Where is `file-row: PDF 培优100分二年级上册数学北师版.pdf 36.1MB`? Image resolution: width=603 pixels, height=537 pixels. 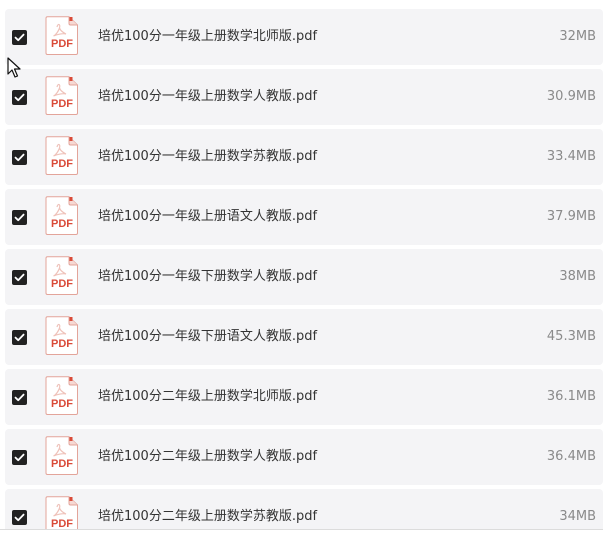
file-row: PDF 培优100分二年级上册数学北师版.pdf 36.1MB is located at coordinates (304, 397).